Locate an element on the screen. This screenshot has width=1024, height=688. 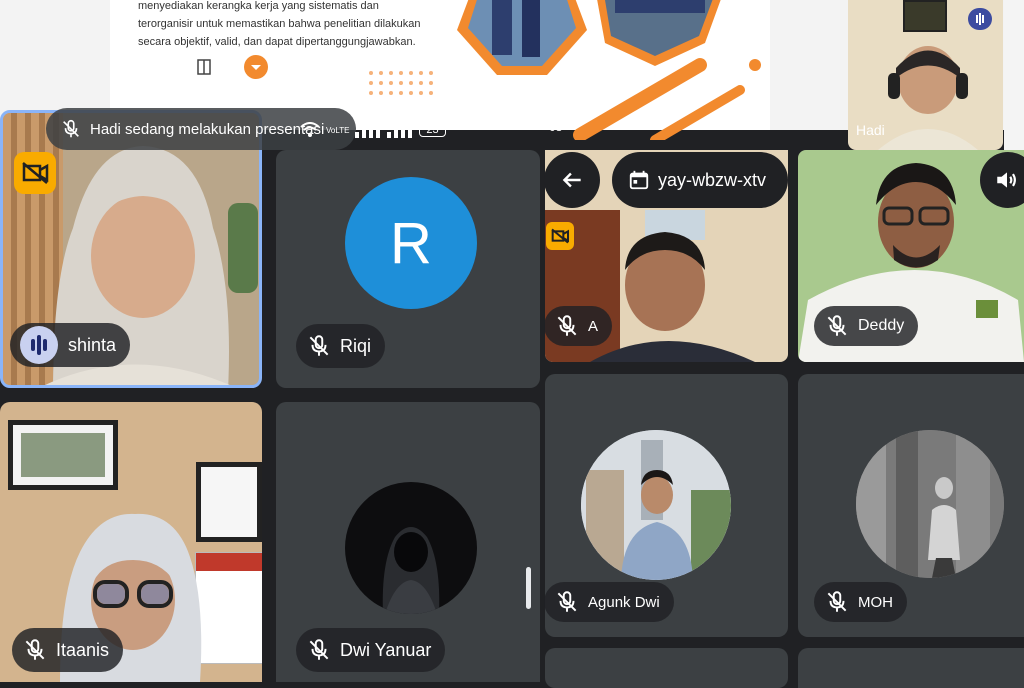
self-view-name: Hadi is located at coordinates (870, 130).